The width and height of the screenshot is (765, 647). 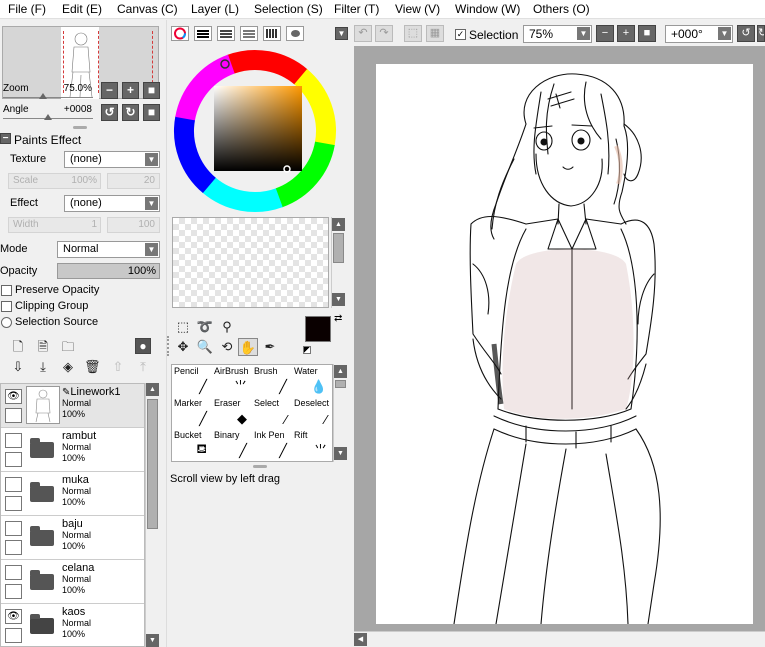 What do you see at coordinates (72, 450) in the screenshot?
I see `layer-row-rambut: rambut Normal 100%` at bounding box center [72, 450].